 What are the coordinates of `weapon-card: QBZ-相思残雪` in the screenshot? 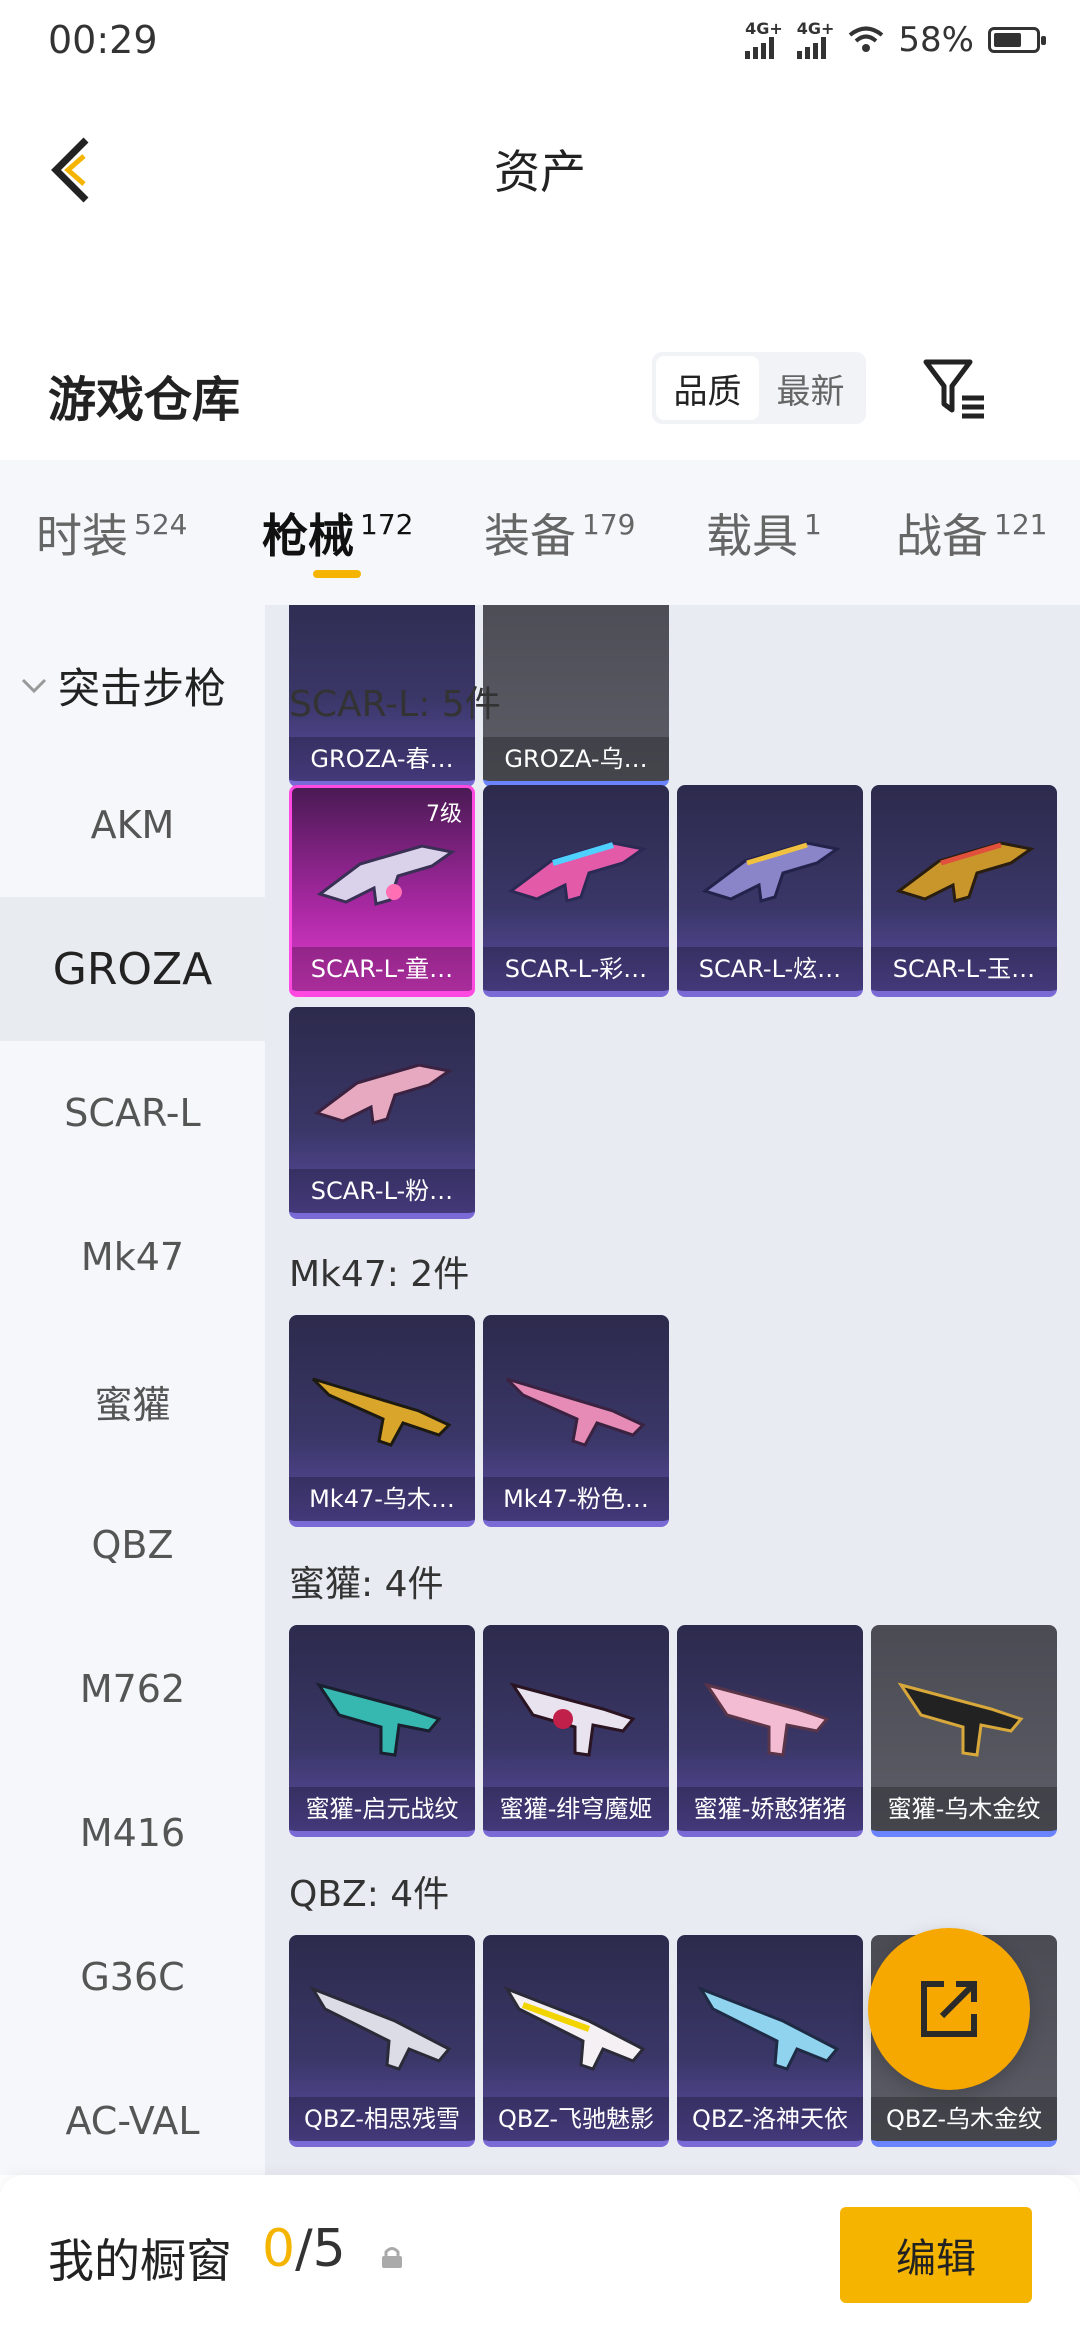 It's located at (382, 2041).